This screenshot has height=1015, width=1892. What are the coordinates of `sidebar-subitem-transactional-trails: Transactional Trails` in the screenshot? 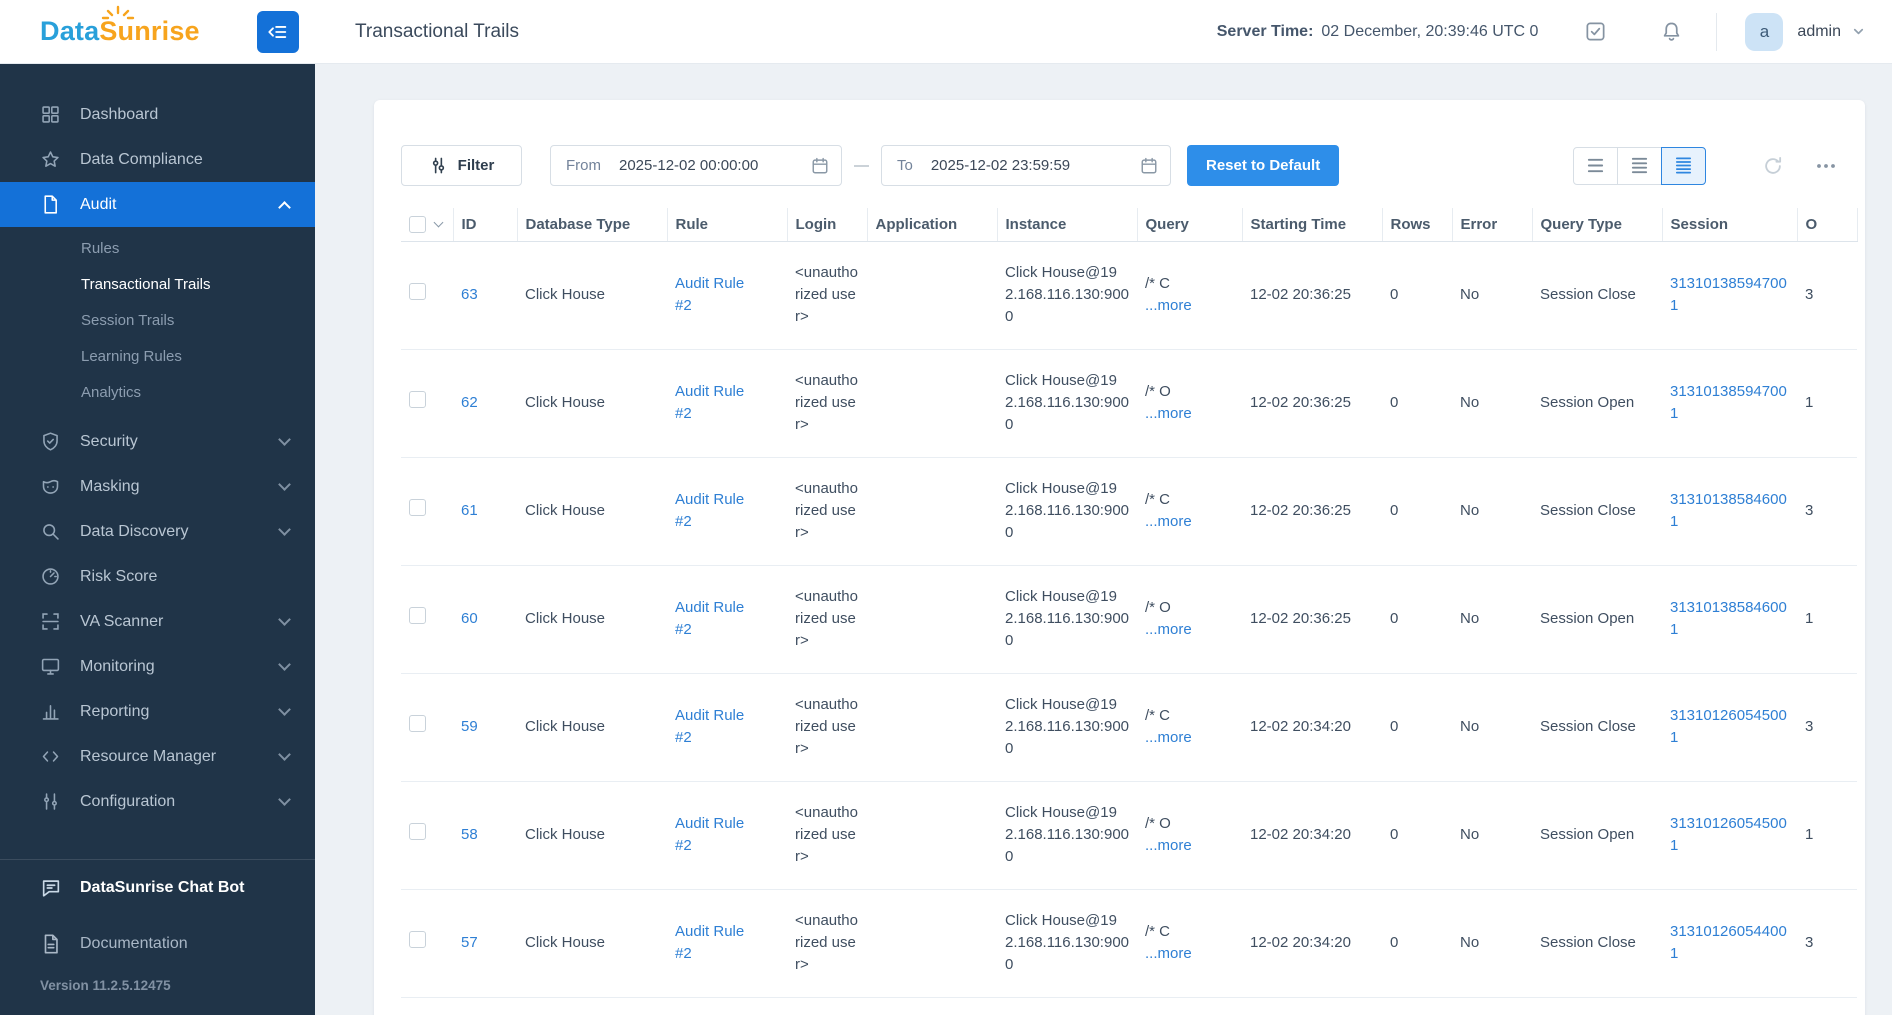 It's located at (157, 285).